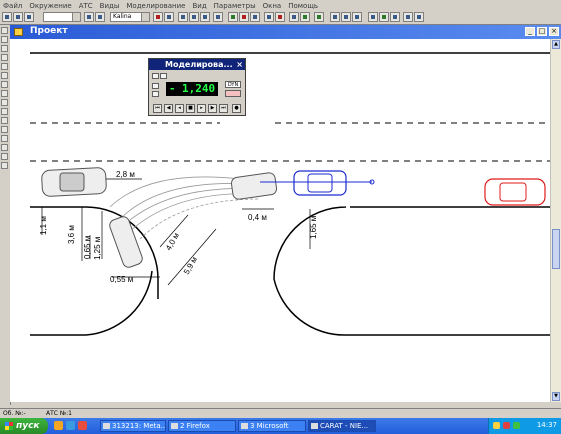 Image resolution: width=561 pixels, height=434 pixels. I want to click on grid-icon, so click(233, 17).